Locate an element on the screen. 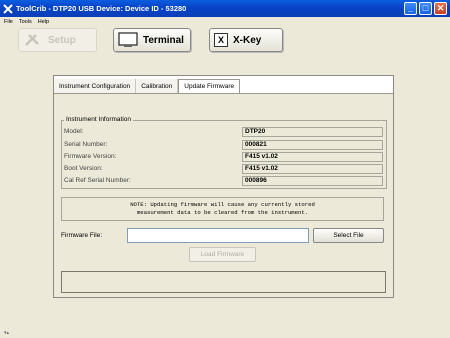 The height and width of the screenshot is (338, 450). info-value: 000896 is located at coordinates (312, 180).